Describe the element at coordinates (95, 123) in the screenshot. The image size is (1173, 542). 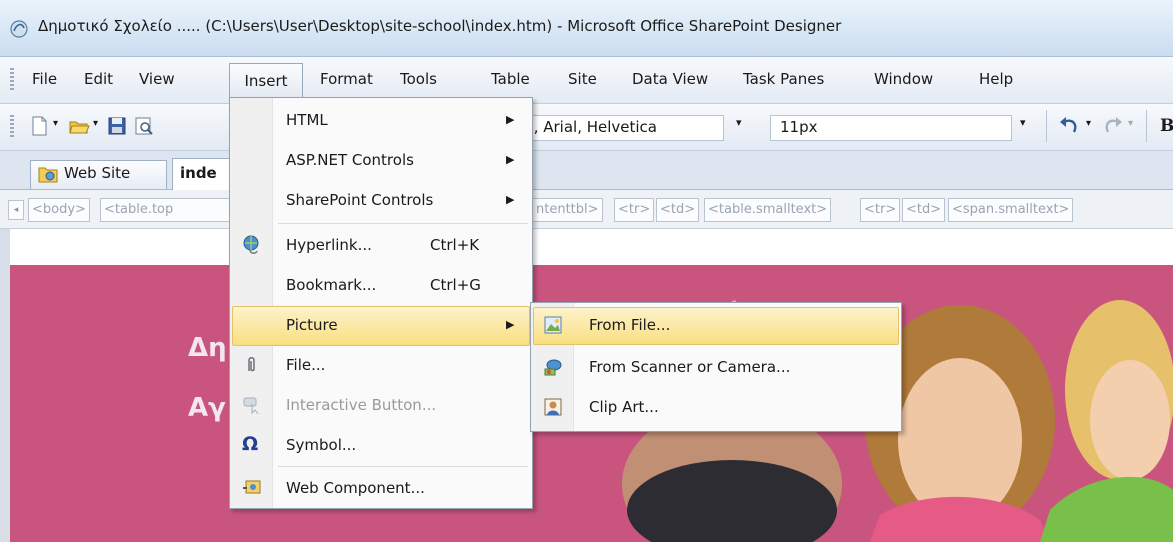
I see `open-dropdown-icon: ▾` at that location.